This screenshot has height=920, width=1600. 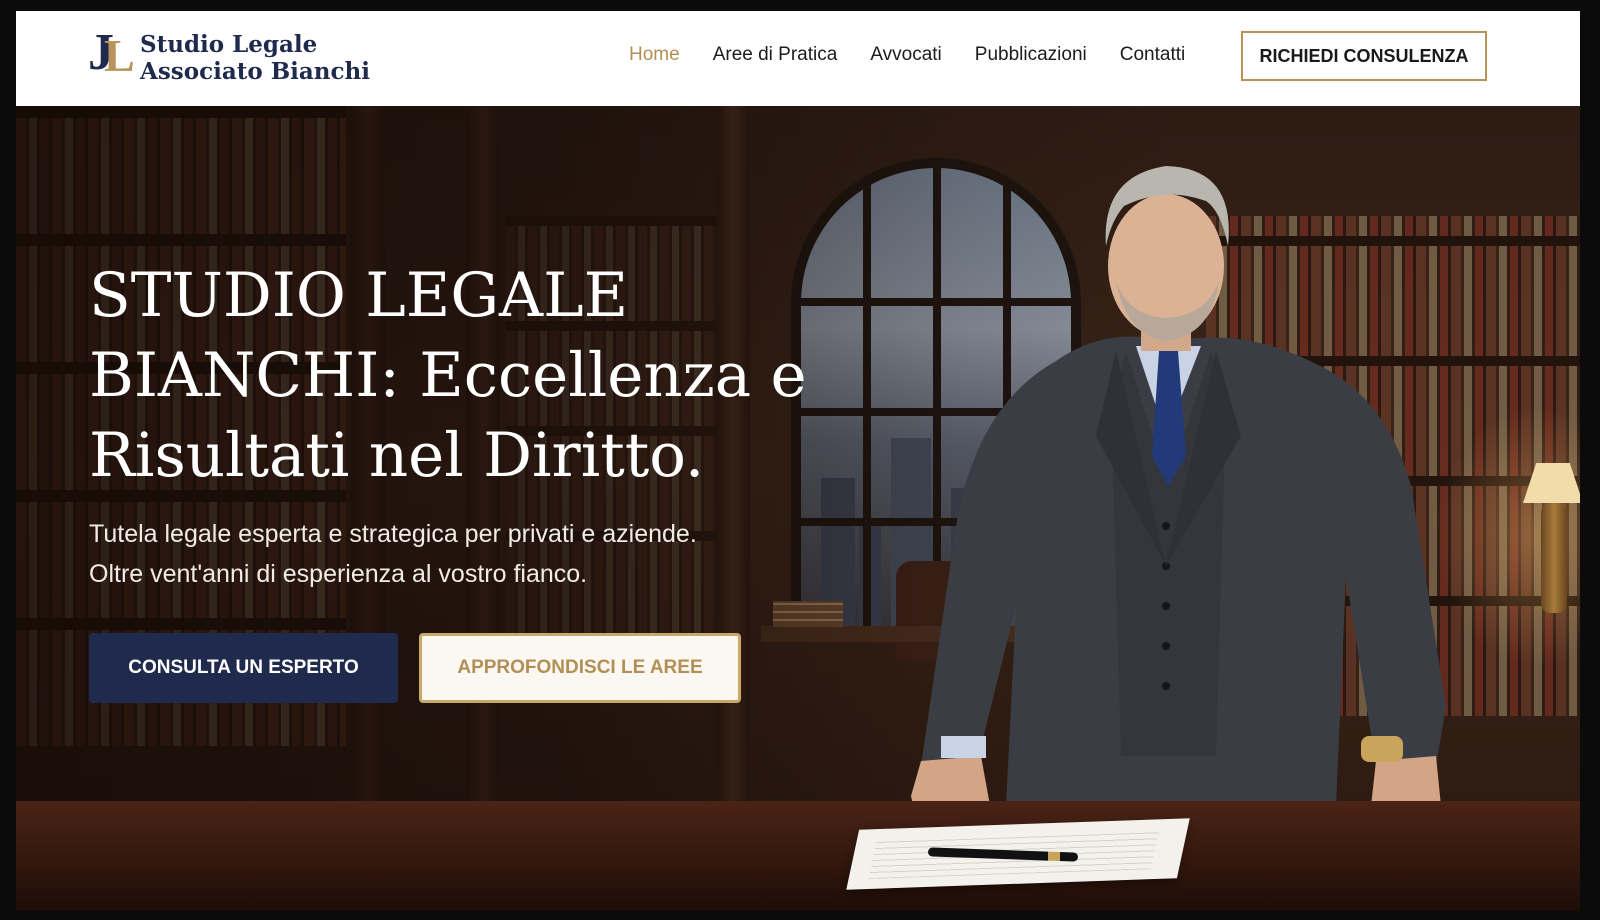 I want to click on nav-link-aree-di-pratica: Aree di Pratica, so click(x=775, y=55).